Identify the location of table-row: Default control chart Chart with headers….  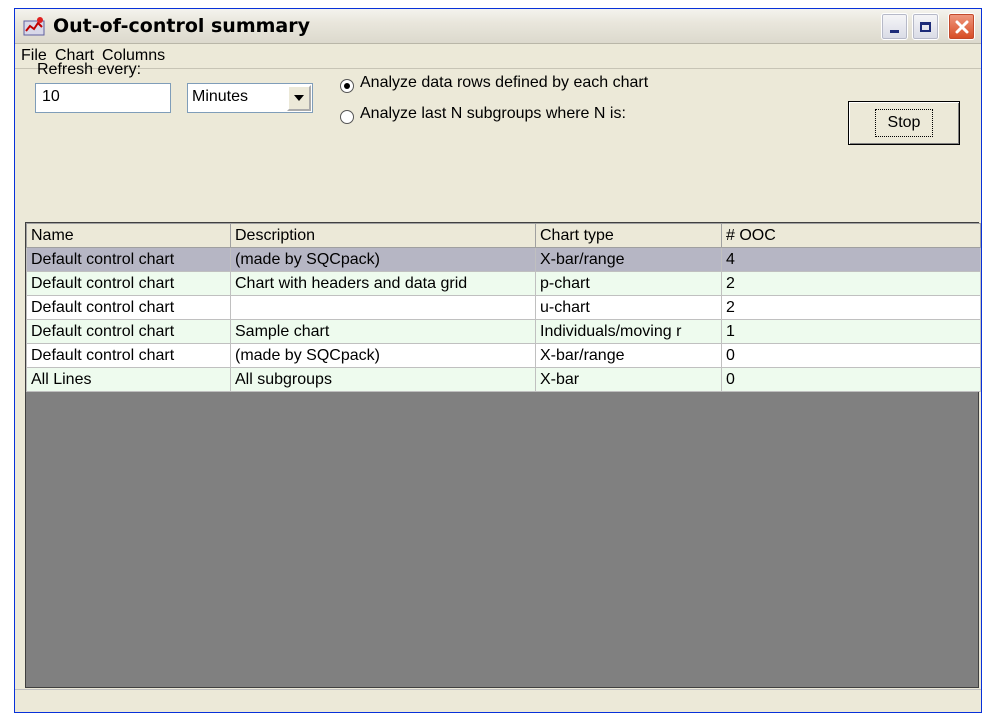
(503, 283).